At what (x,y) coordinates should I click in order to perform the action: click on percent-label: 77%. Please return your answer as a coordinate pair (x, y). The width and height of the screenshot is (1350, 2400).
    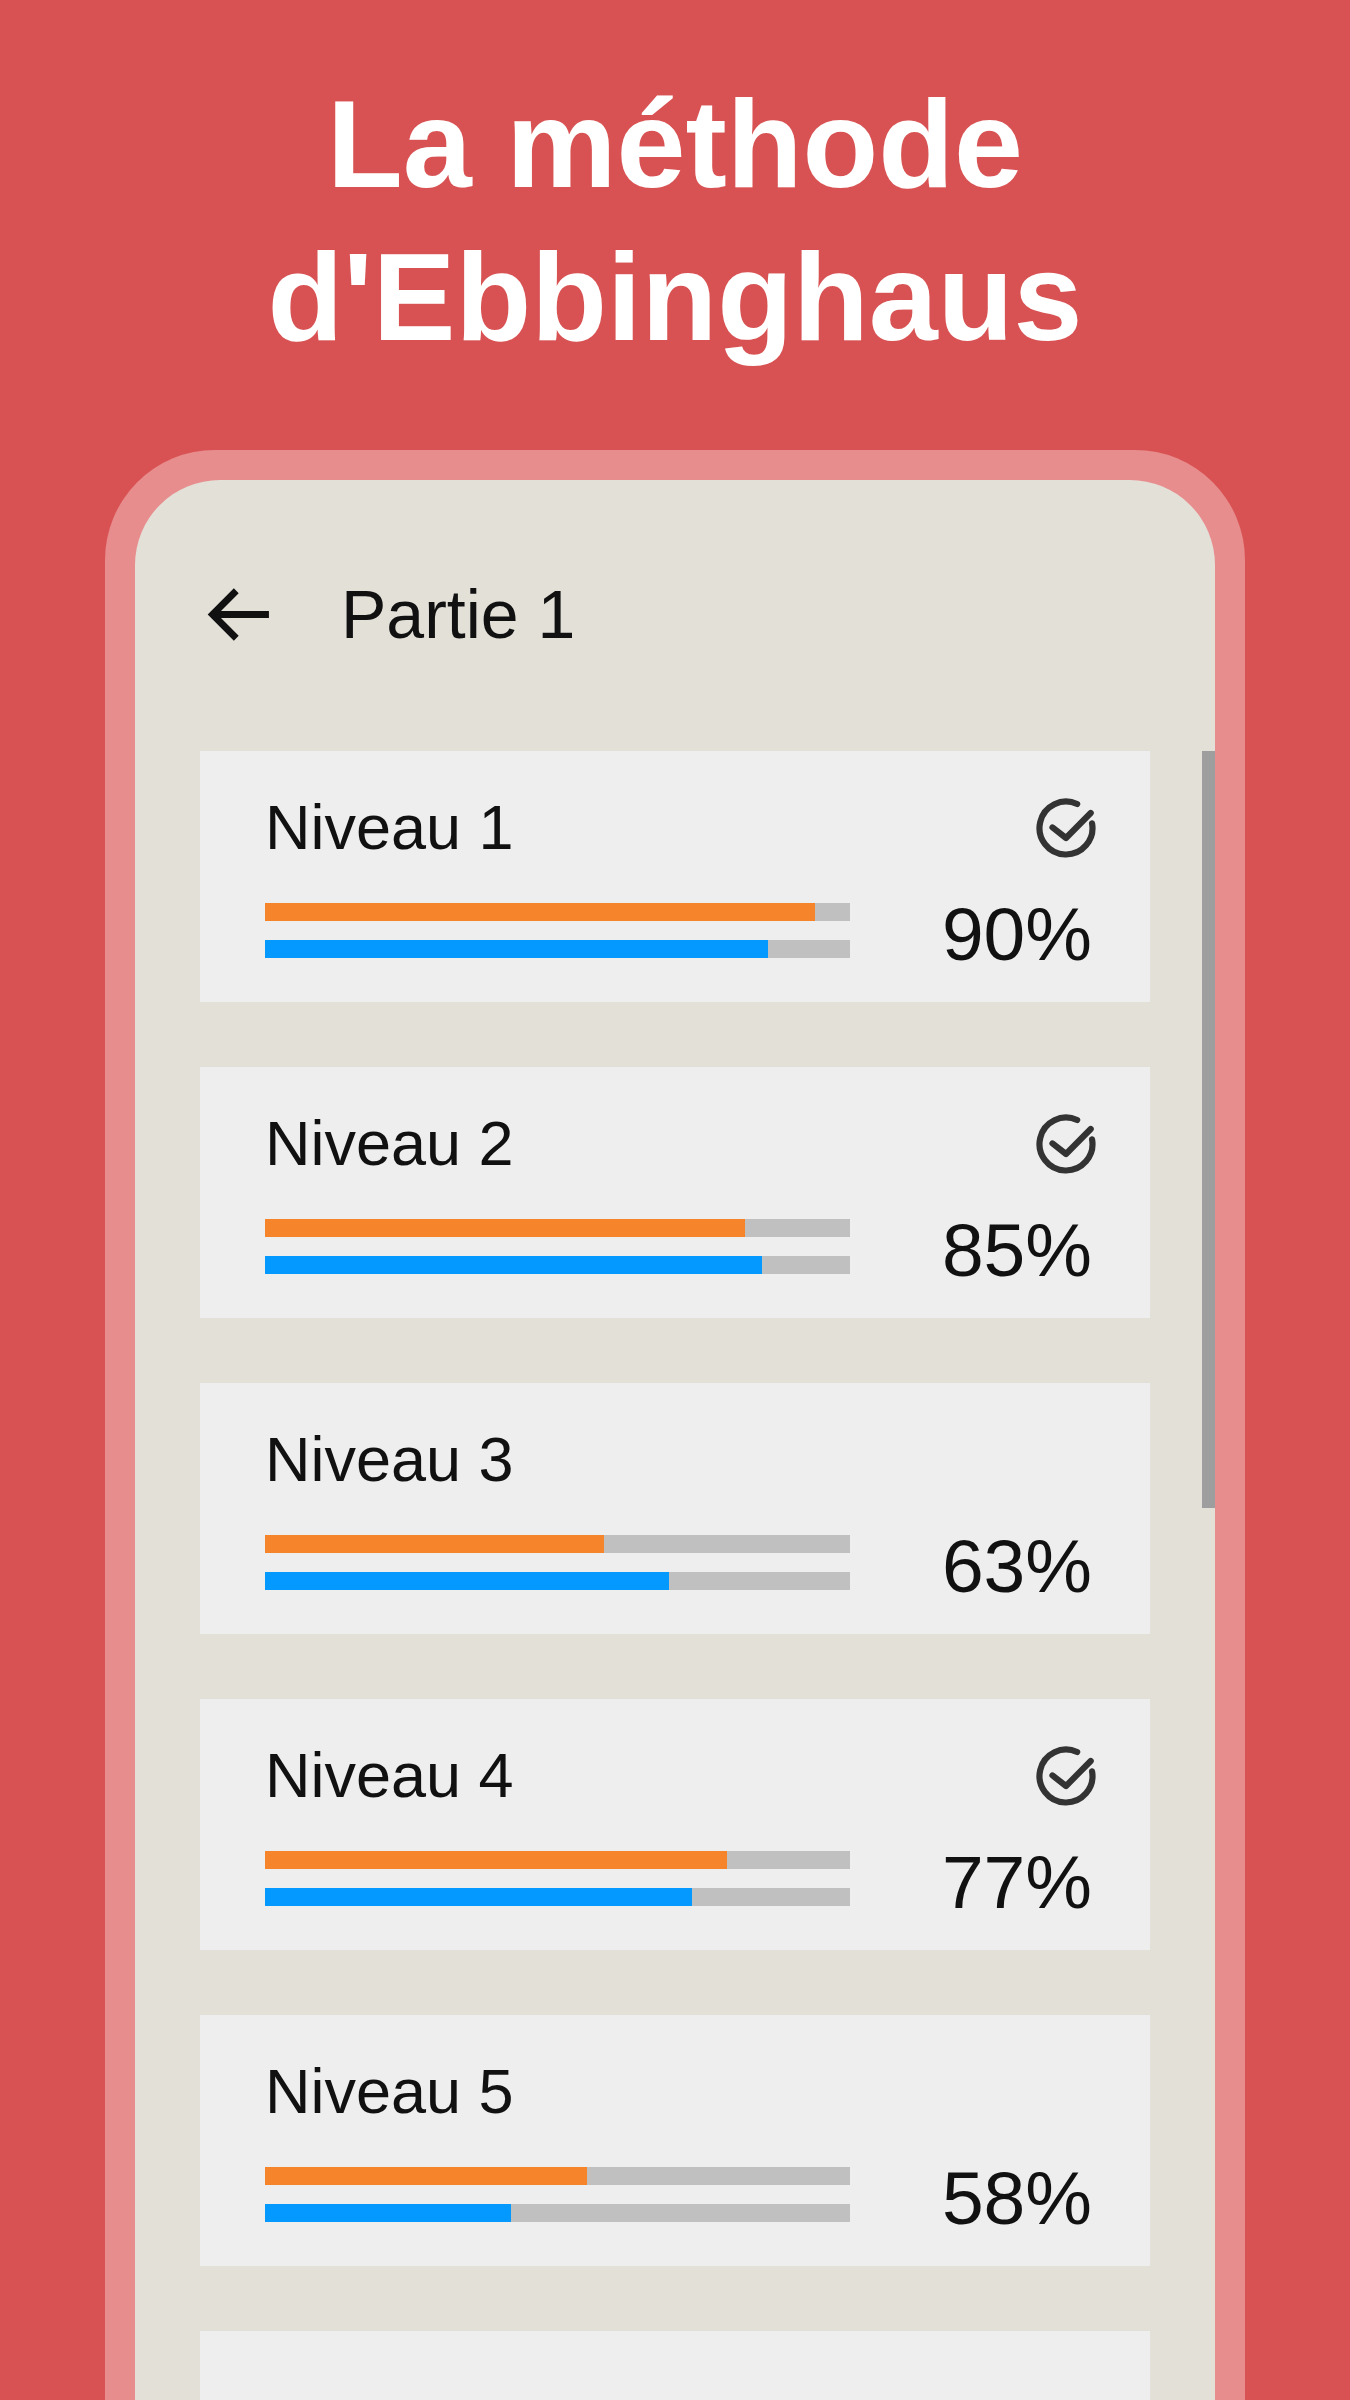
    Looking at the image, I should click on (1016, 1882).